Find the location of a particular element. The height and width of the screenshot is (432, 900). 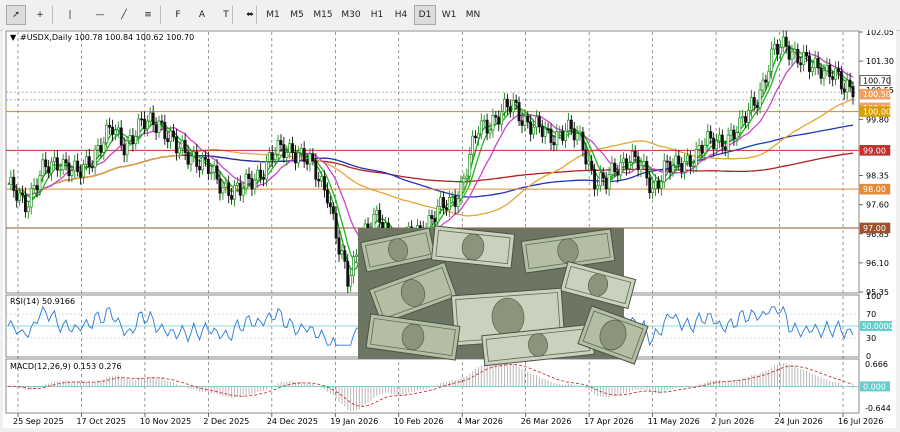

macd-title: MACD(12,26,9) 0.153 0.276 is located at coordinates (66, 366).